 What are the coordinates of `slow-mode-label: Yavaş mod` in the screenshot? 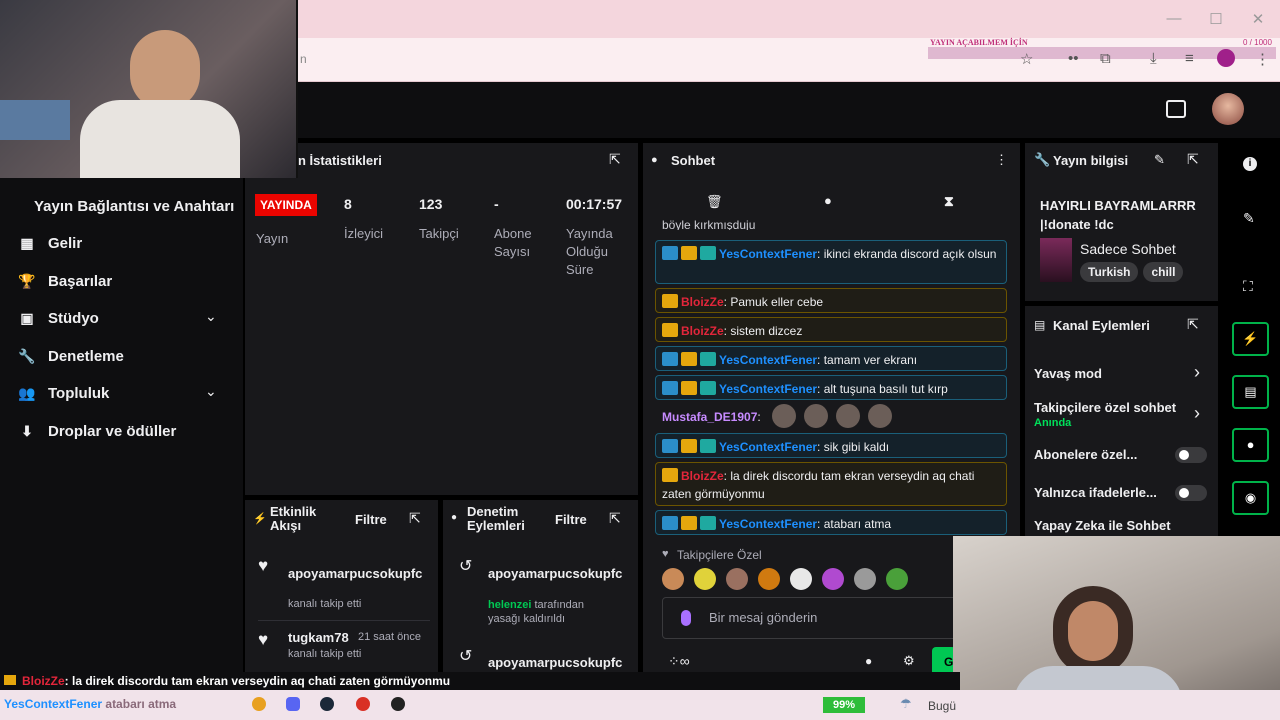 It's located at (1068, 373).